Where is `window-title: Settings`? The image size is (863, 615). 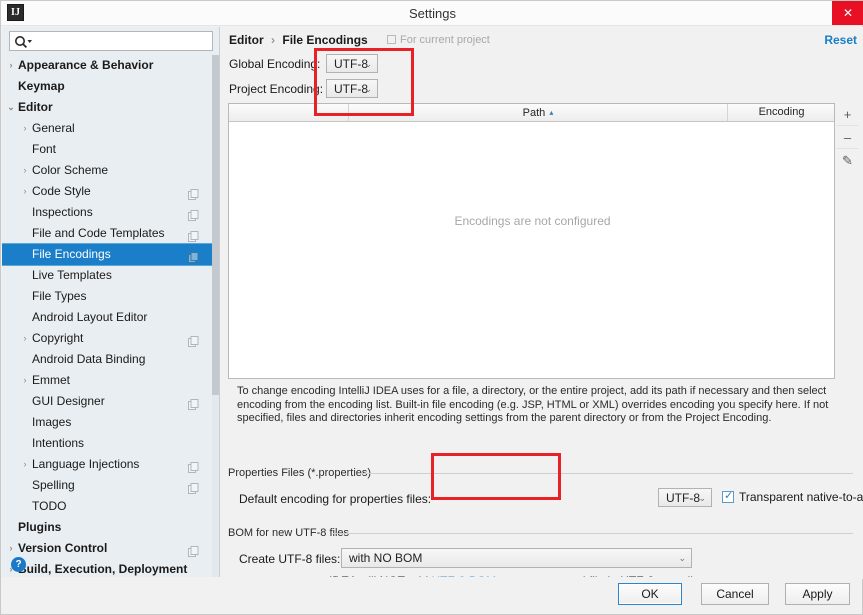
window-title: Settings is located at coordinates (432, 13).